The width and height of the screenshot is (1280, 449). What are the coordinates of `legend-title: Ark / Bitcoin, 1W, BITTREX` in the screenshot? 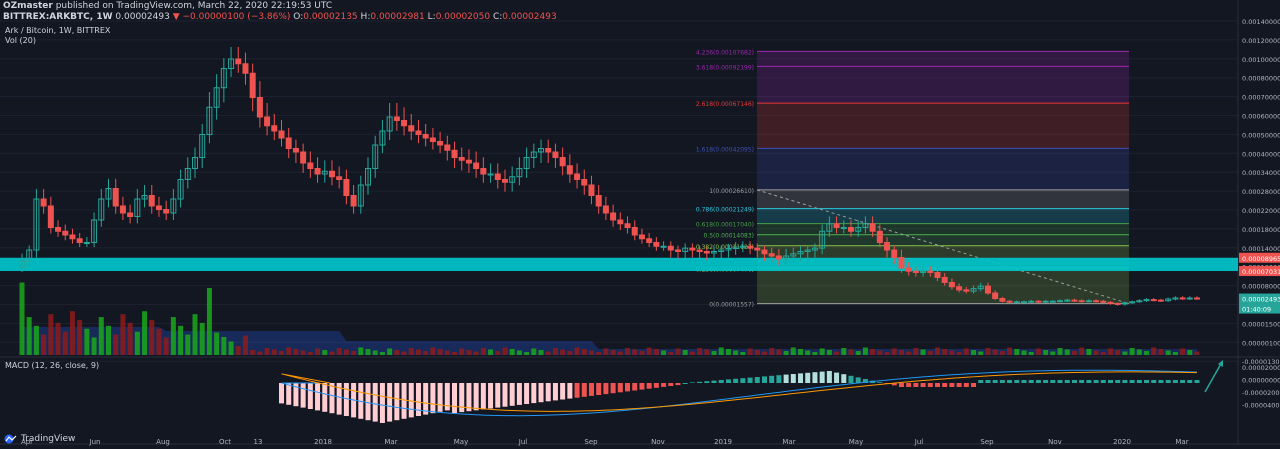 It's located at (57, 31).